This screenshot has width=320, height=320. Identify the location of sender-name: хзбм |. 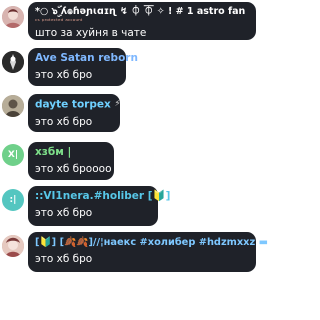
(70, 152).